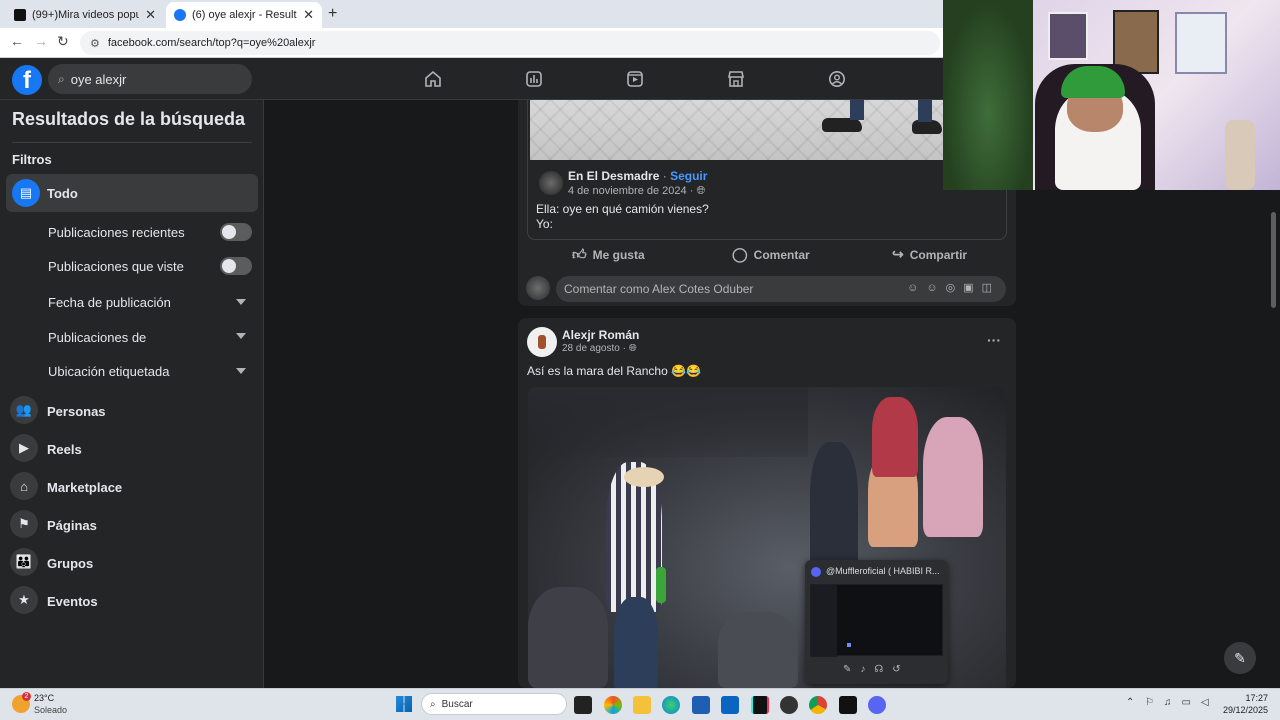 The height and width of the screenshot is (720, 1280). Describe the element at coordinates (701, 705) in the screenshot. I see `store-icon` at that location.